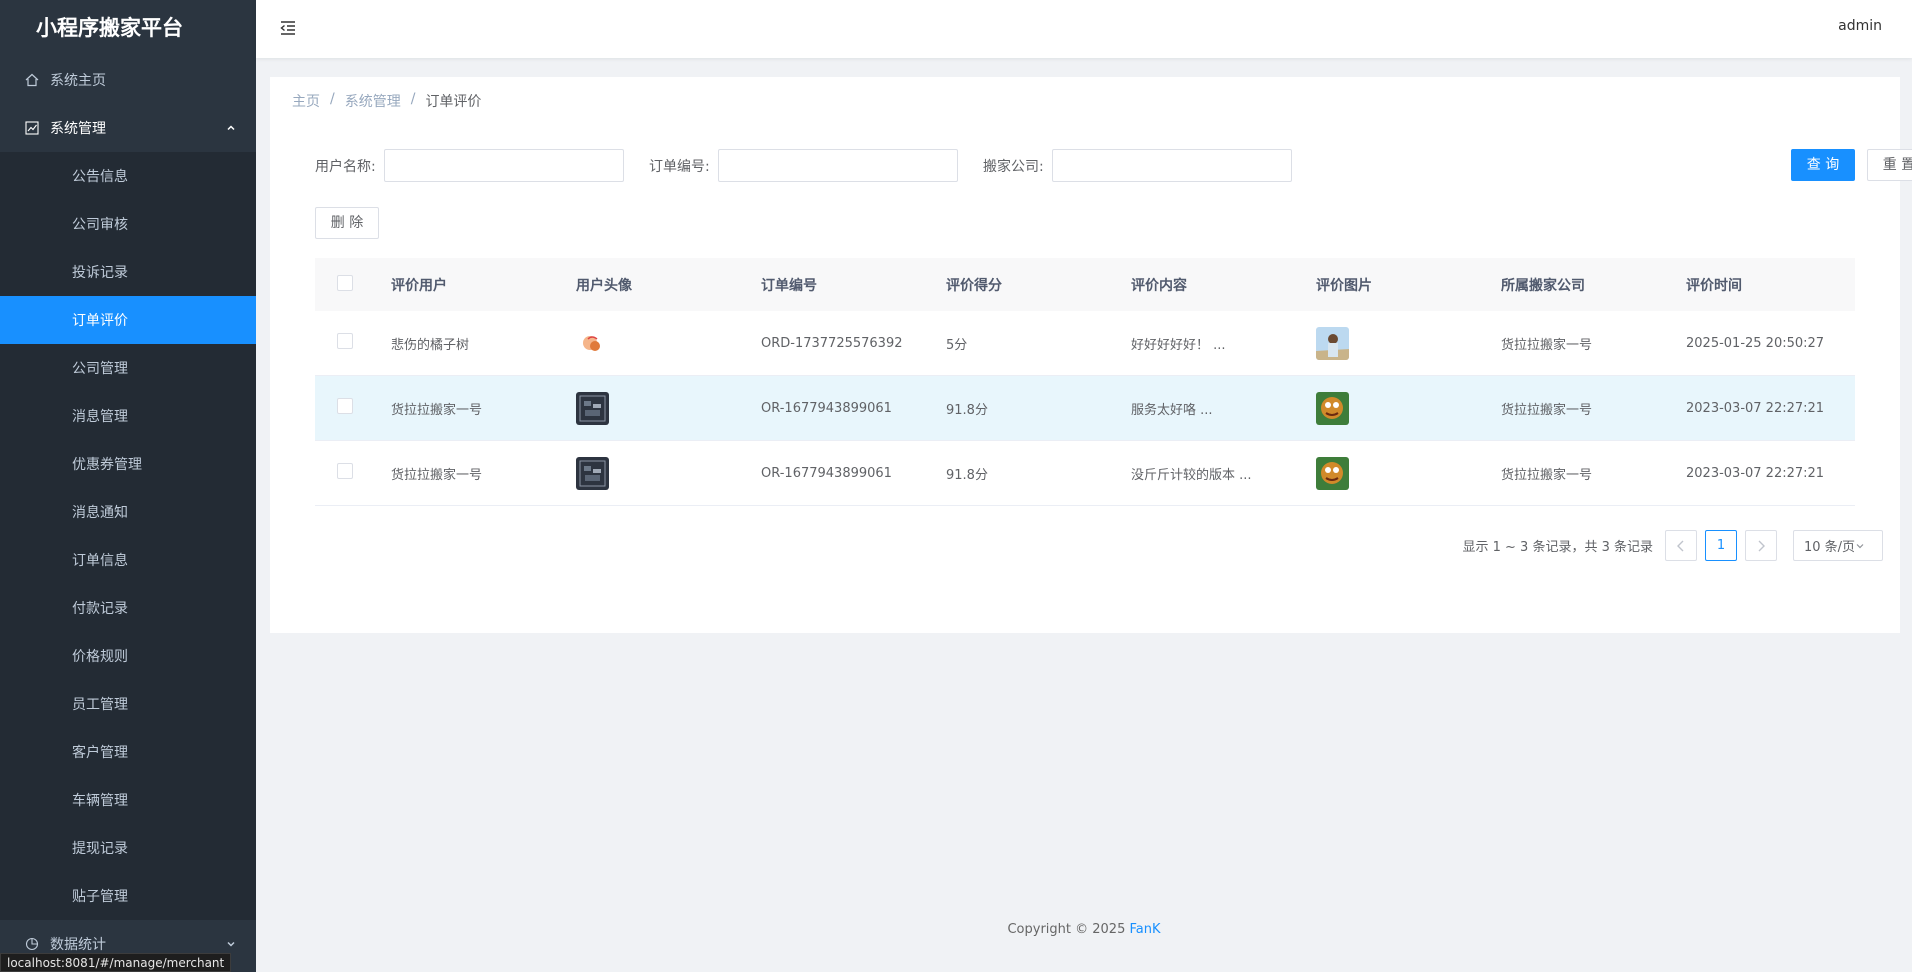 The width and height of the screenshot is (1912, 972). What do you see at coordinates (1860, 545) in the screenshot?
I see `chevron-down-icon` at bounding box center [1860, 545].